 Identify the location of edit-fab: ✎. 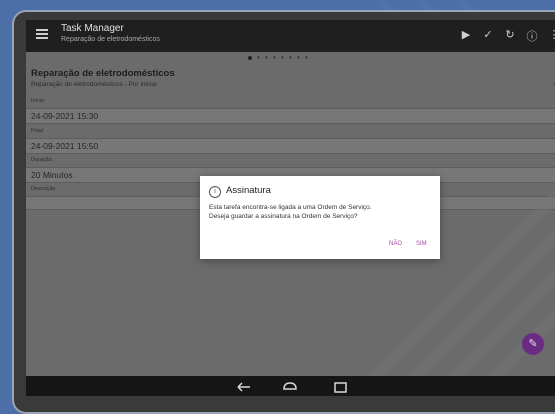
(533, 344).